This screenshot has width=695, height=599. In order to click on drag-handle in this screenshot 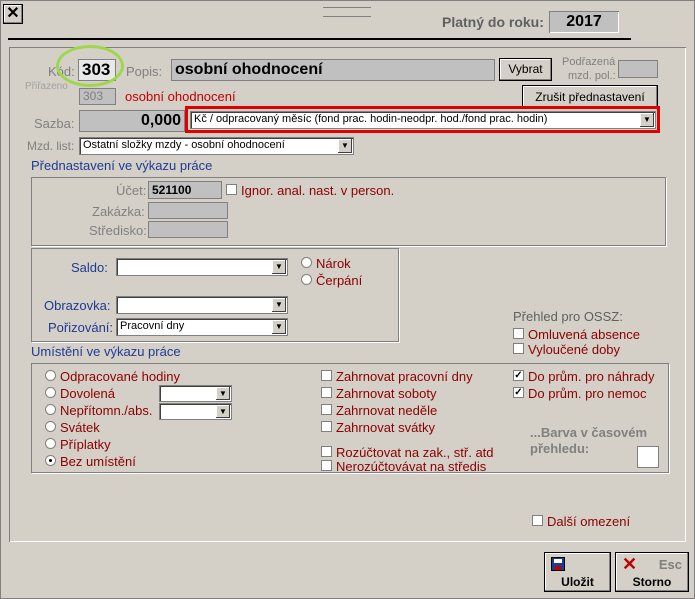, I will do `click(347, 12)`.